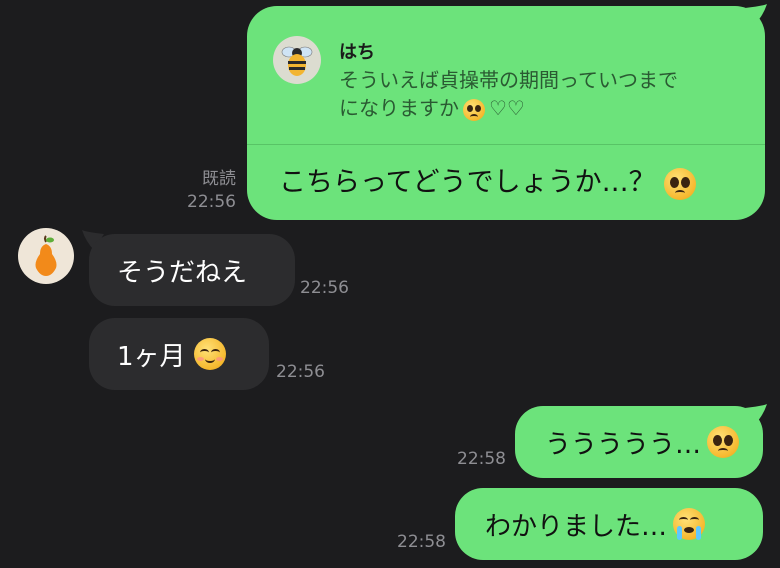 This screenshot has height=568, width=780. I want to click on quoted-text-line-2-text: になりますか, so click(399, 108).